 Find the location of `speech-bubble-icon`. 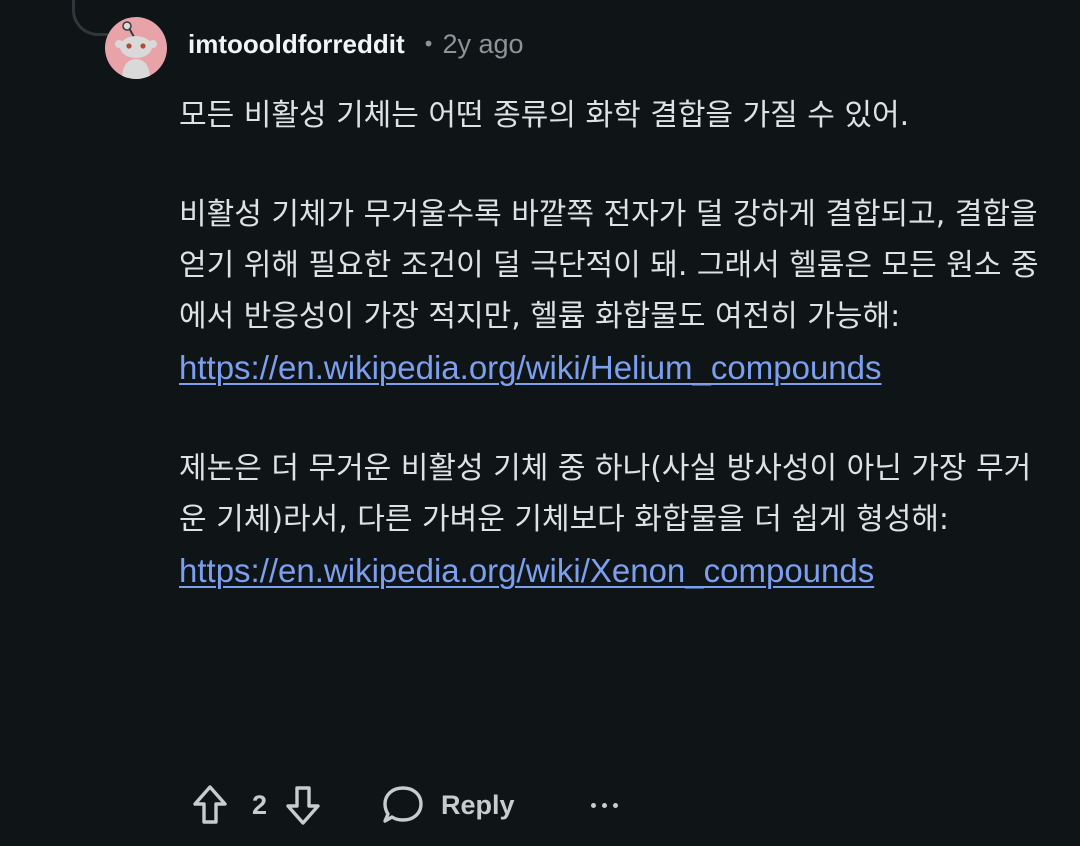

speech-bubble-icon is located at coordinates (403, 804).